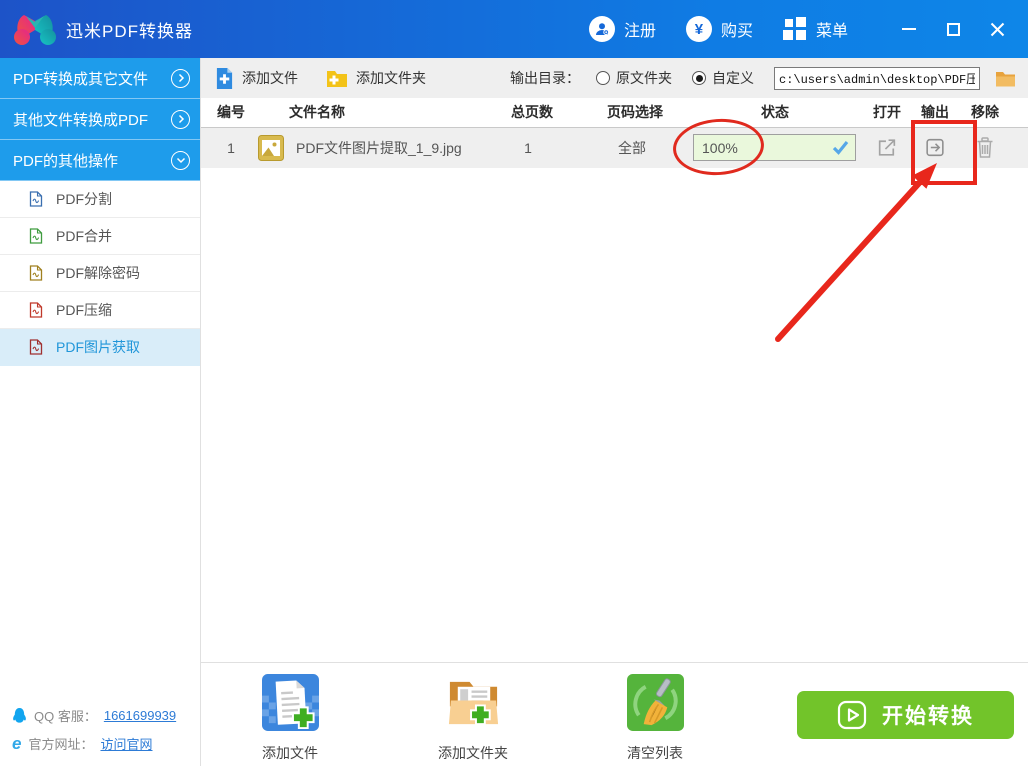 The height and width of the screenshot is (766, 1028). Describe the element at coordinates (774, 147) in the screenshot. I see `progress-bar: 100%` at that location.